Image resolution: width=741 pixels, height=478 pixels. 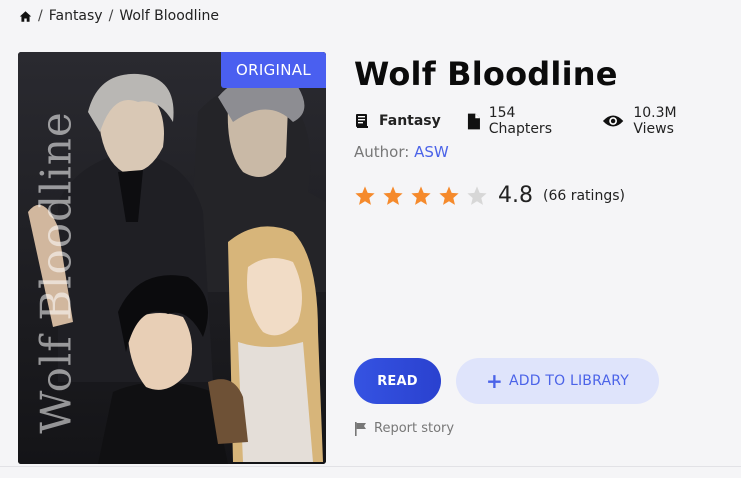 What do you see at coordinates (477, 195) in the screenshot?
I see `star-empty-icon` at bounding box center [477, 195].